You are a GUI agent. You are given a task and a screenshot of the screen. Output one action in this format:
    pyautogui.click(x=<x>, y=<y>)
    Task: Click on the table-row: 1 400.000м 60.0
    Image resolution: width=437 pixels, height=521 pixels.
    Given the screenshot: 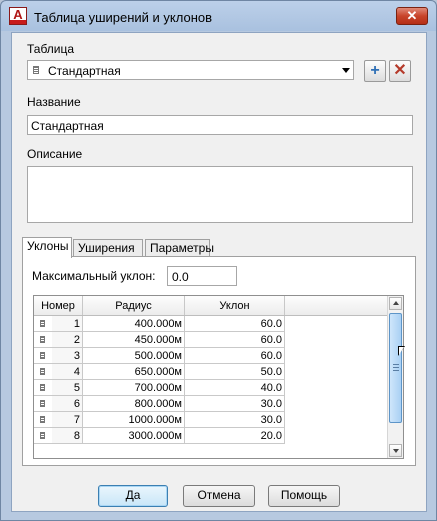 What is the action you would take?
    pyautogui.click(x=213, y=323)
    